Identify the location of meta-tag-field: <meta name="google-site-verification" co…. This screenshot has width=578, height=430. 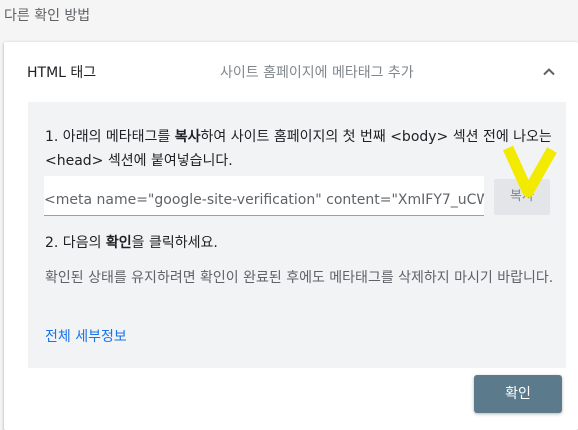
(264, 196).